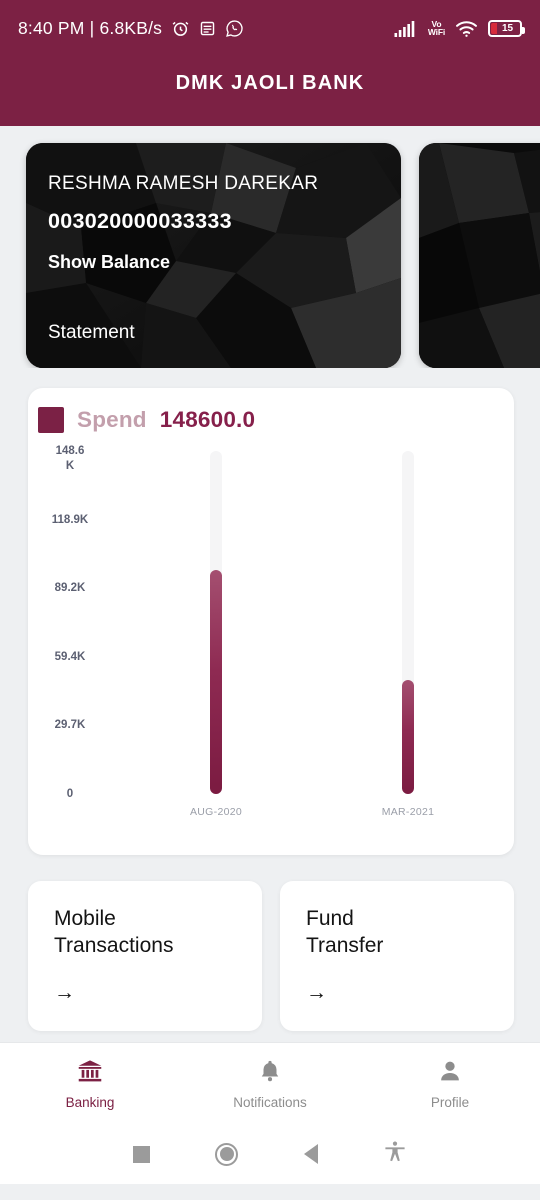 This screenshot has height=1200, width=540. What do you see at coordinates (450, 1073) in the screenshot?
I see `person-icon` at bounding box center [450, 1073].